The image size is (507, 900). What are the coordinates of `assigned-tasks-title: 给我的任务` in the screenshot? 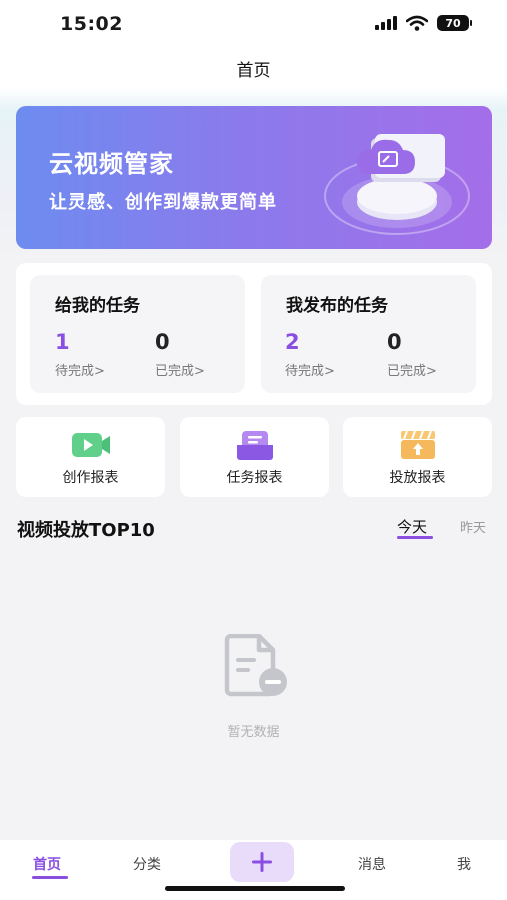 It's located at (97, 306).